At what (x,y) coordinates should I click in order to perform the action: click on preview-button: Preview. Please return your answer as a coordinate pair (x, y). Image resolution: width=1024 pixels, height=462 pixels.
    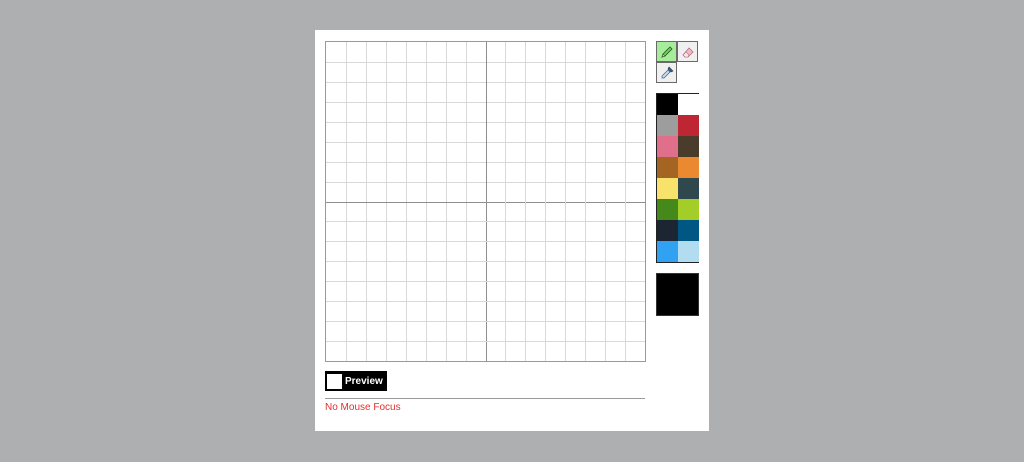
    Looking at the image, I should click on (356, 381).